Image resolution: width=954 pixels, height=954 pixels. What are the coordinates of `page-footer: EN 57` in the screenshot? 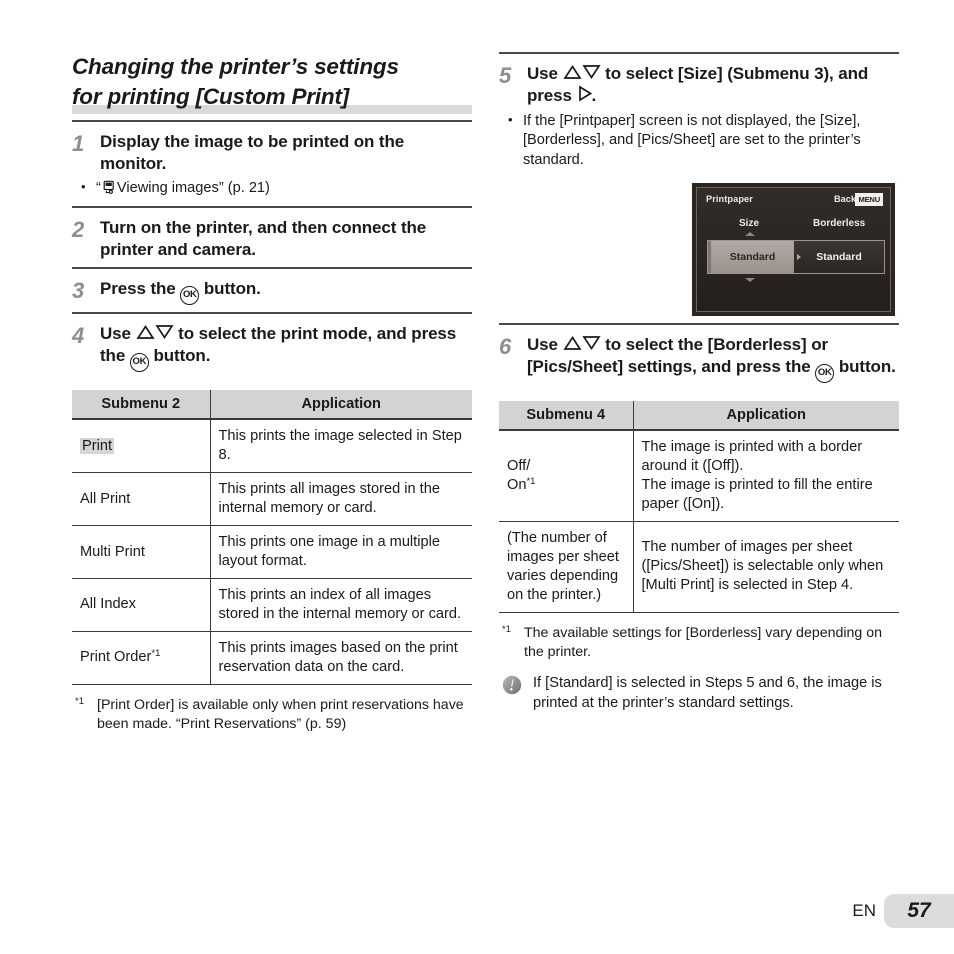 It's located at (903, 911).